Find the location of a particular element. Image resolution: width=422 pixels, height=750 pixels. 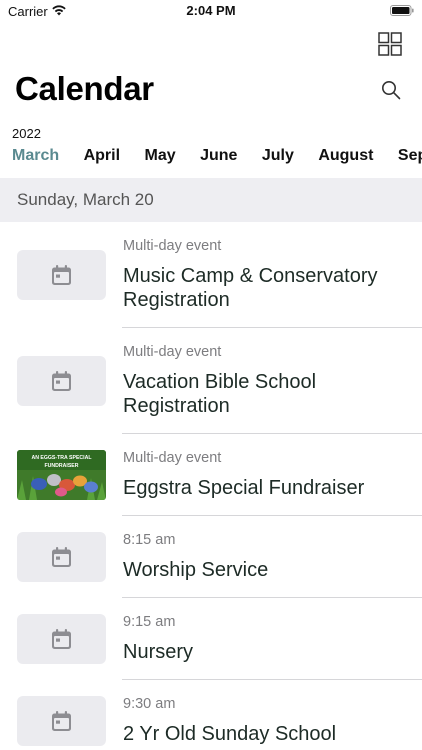

month-tab-september: Sep is located at coordinates (410, 156).